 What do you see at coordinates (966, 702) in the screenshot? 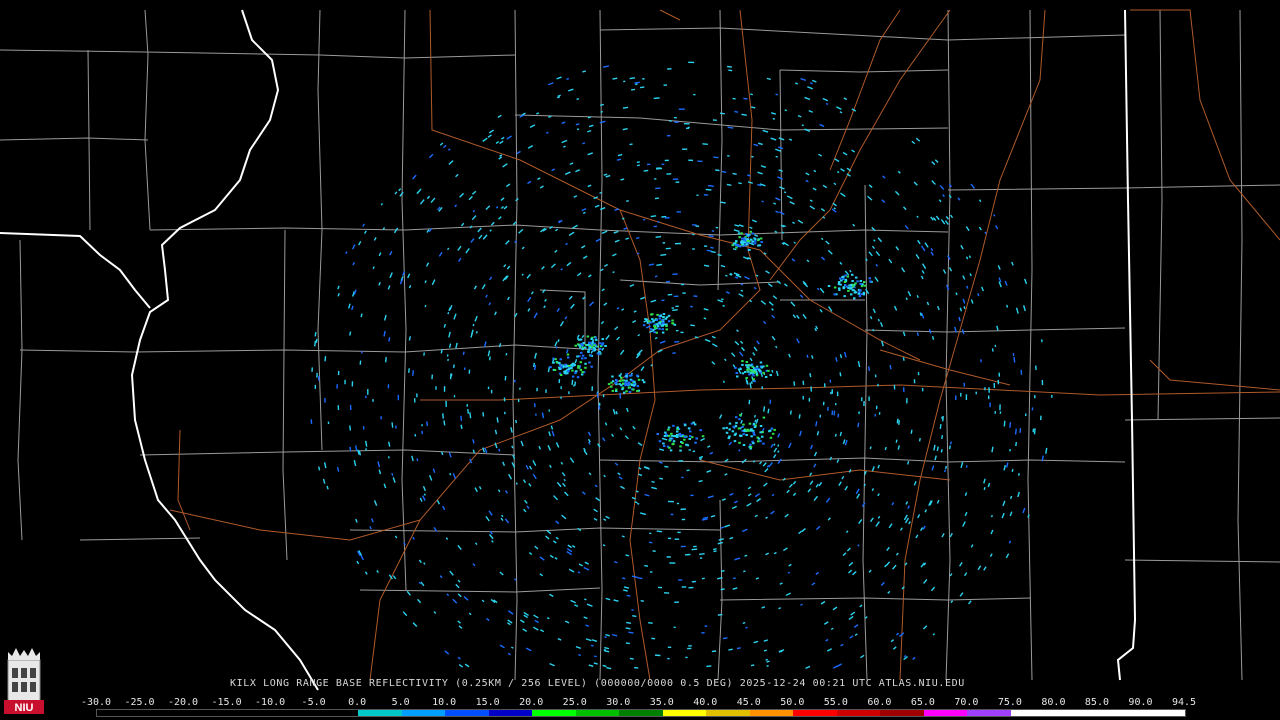
I see `scale-tick-label: 70.0` at bounding box center [966, 702].